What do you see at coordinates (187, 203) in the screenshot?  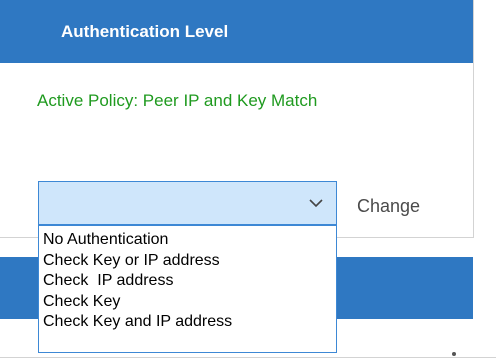 I see `authentication-select` at bounding box center [187, 203].